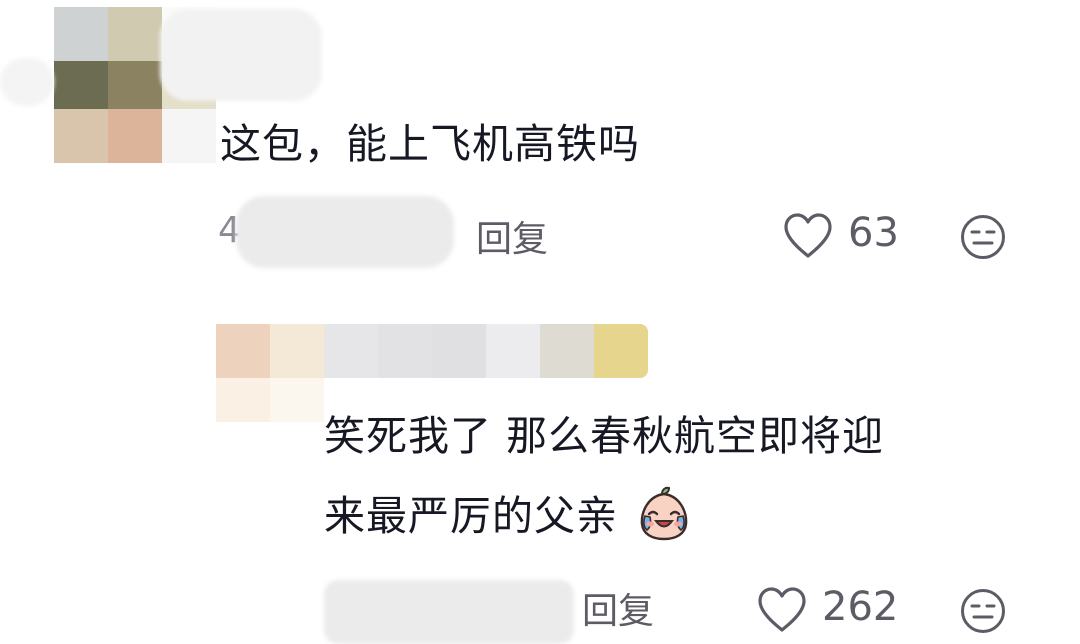 This screenshot has width=1080, height=644. What do you see at coordinates (241, 55) in the screenshot?
I see `username-1-redacted` at bounding box center [241, 55].